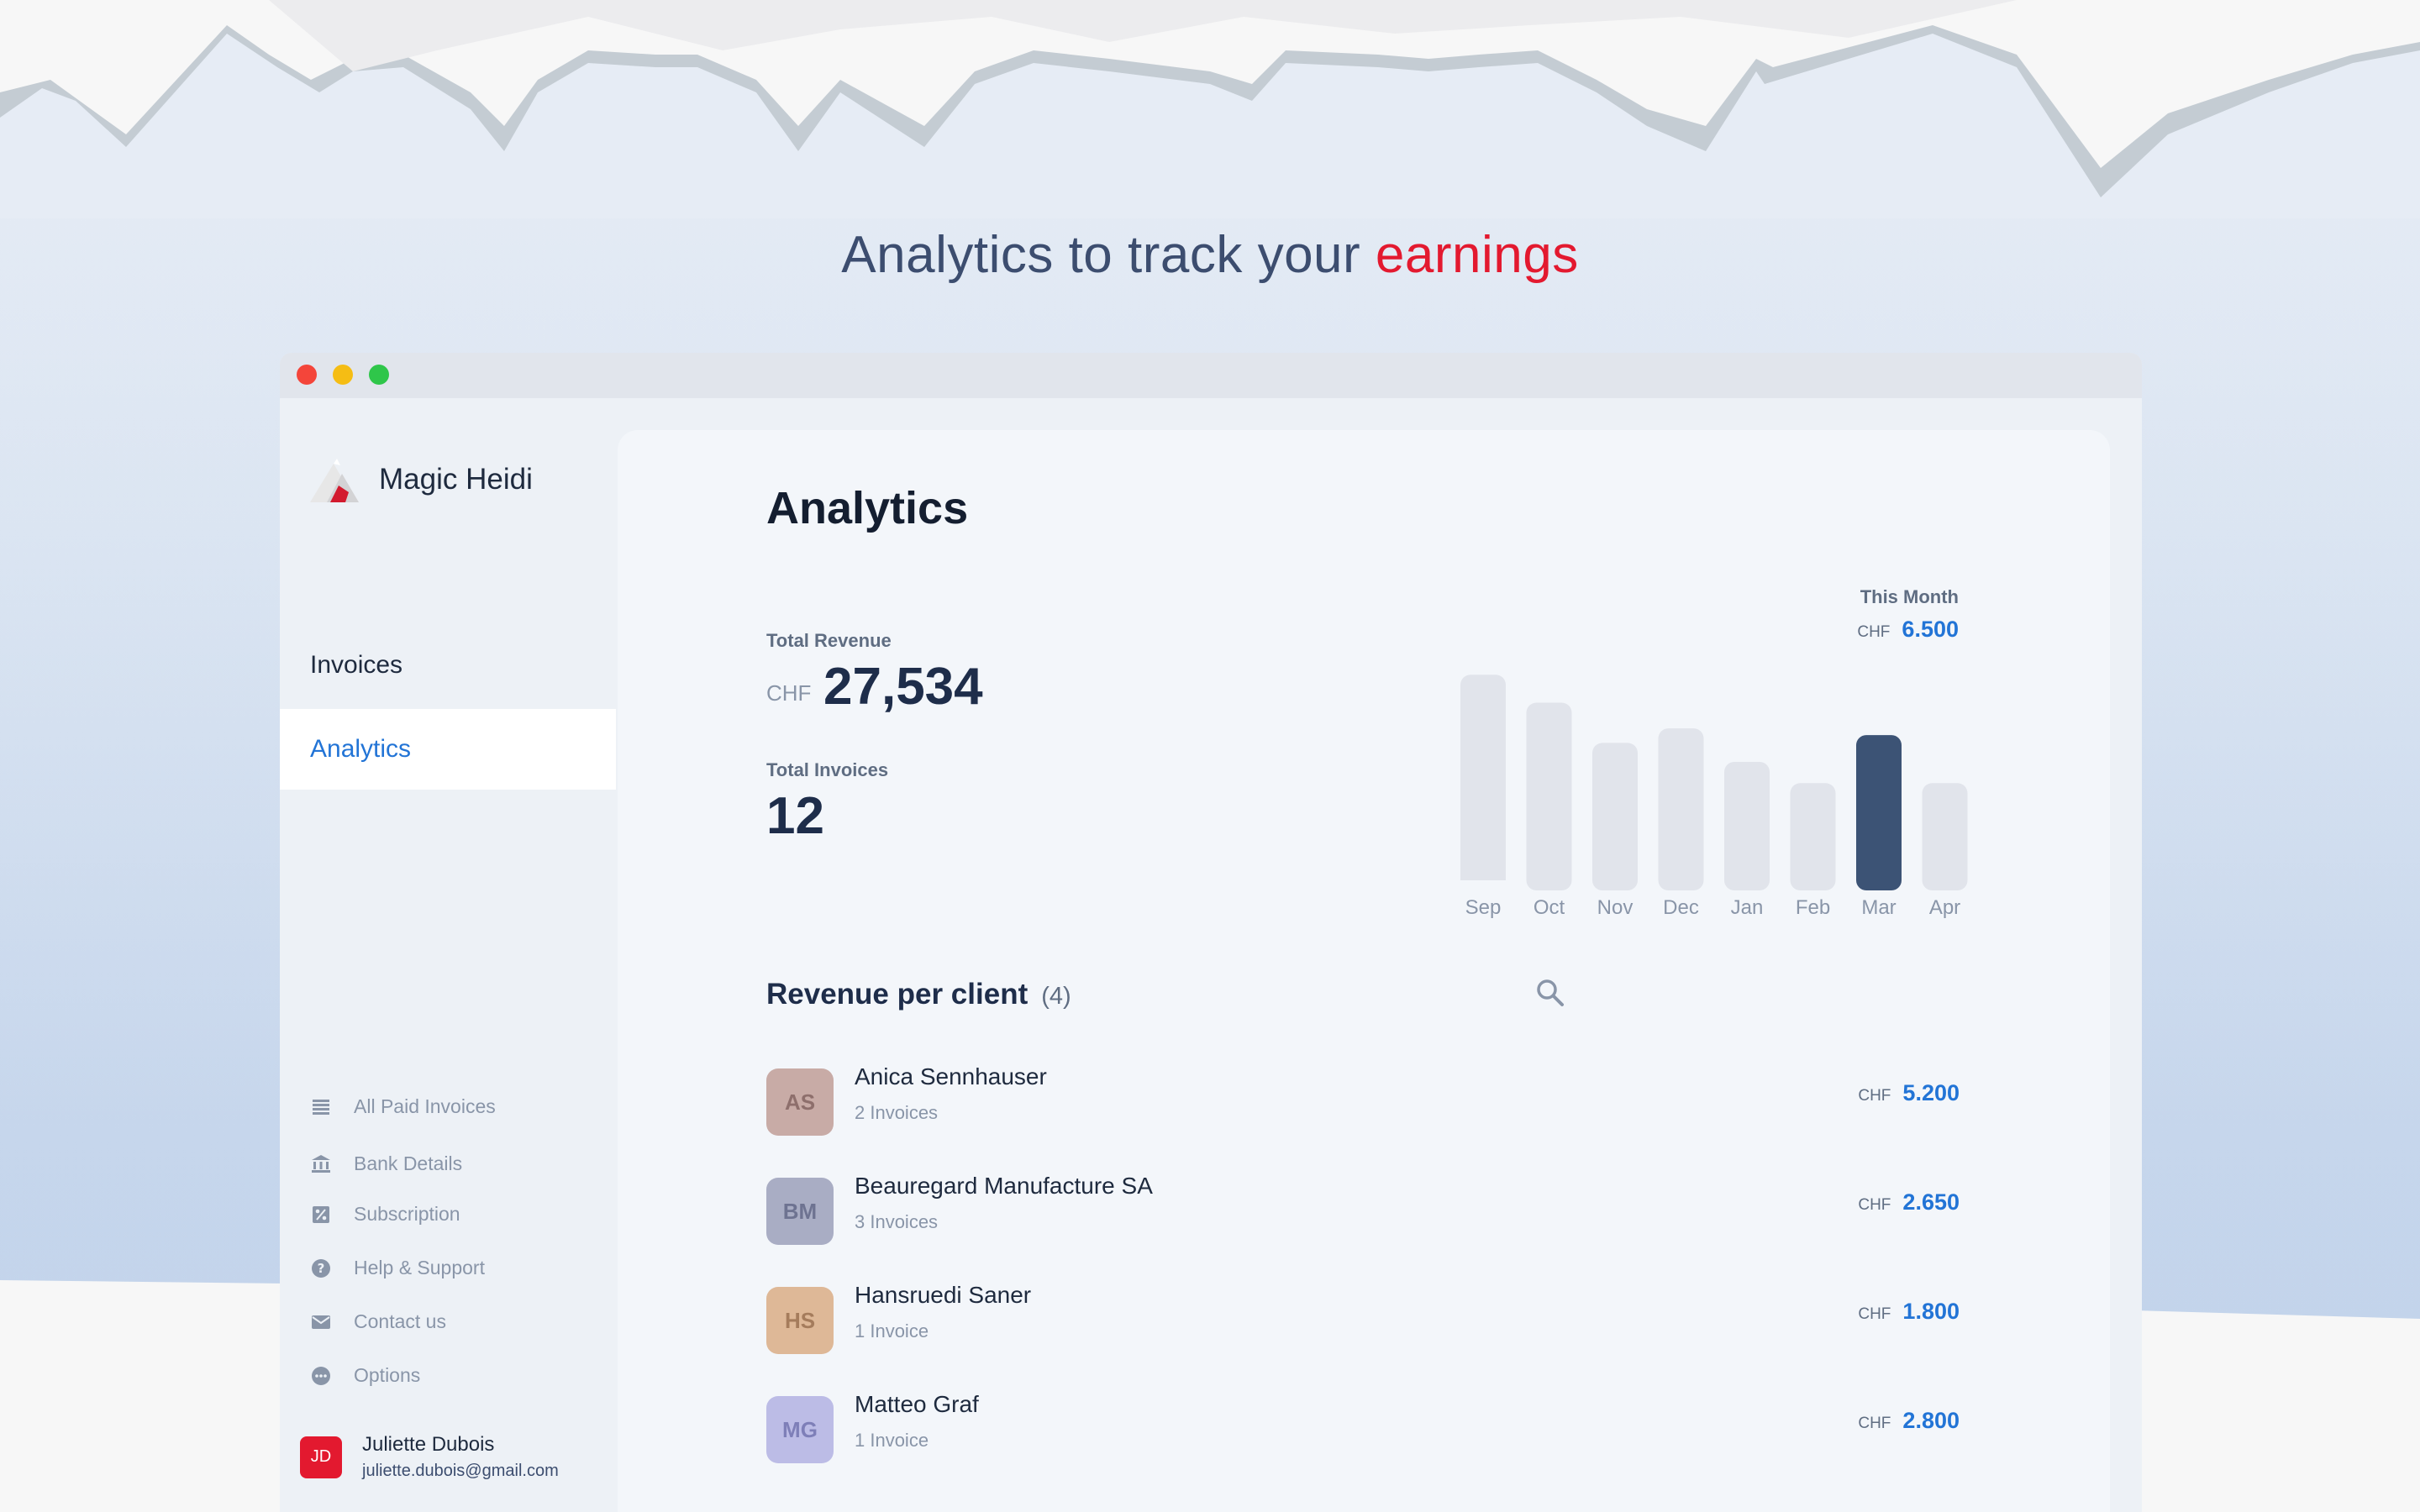 This screenshot has height=1512, width=2420. What do you see at coordinates (829, 640) in the screenshot?
I see `total-revenue-label: Total Revenue` at bounding box center [829, 640].